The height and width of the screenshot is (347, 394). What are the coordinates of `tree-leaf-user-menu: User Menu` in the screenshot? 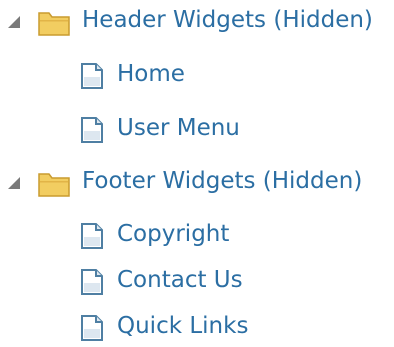 It's located at (197, 128).